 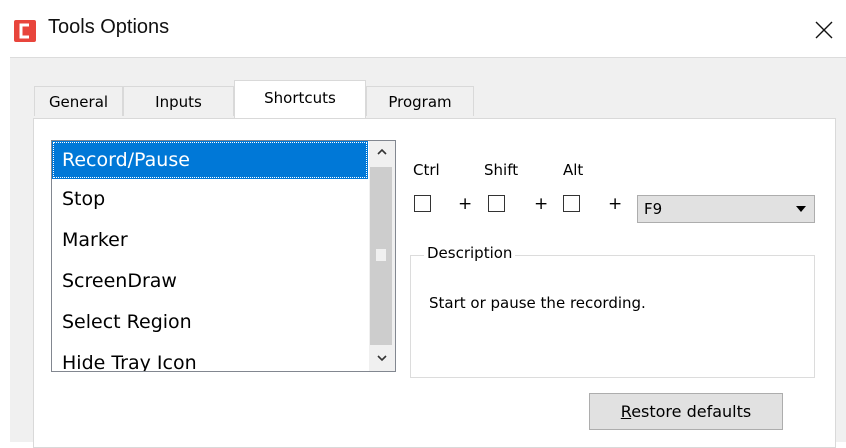 What do you see at coordinates (496, 203) in the screenshot?
I see `shift-checkbox` at bounding box center [496, 203].